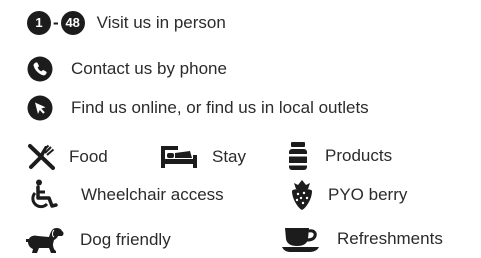 Image resolution: width=481 pixels, height=258 pixels. What do you see at coordinates (302, 195) in the screenshot?
I see `strawberry-icon` at bounding box center [302, 195].